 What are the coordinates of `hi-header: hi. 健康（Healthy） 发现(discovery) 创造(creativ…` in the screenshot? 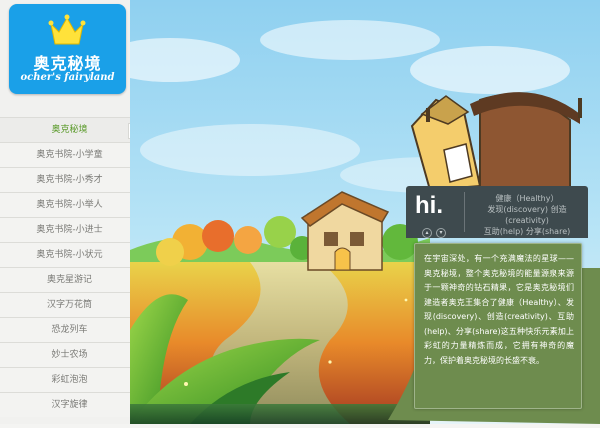 It's located at (497, 212).